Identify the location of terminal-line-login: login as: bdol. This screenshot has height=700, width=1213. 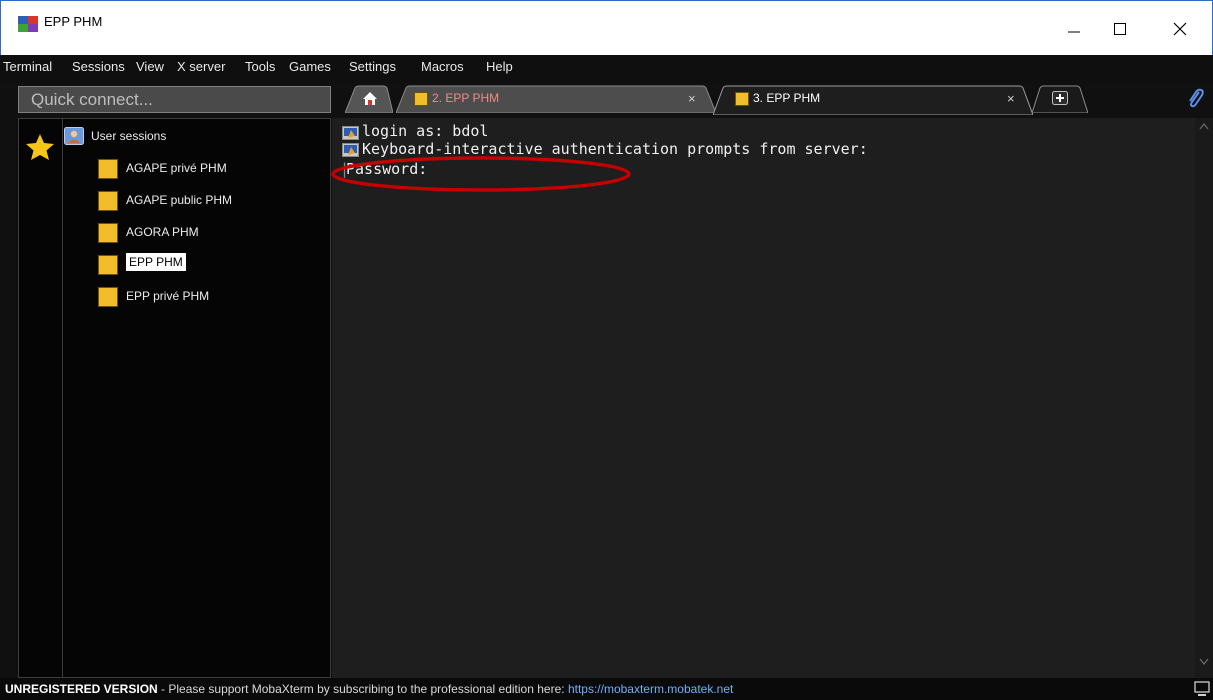
(425, 131).